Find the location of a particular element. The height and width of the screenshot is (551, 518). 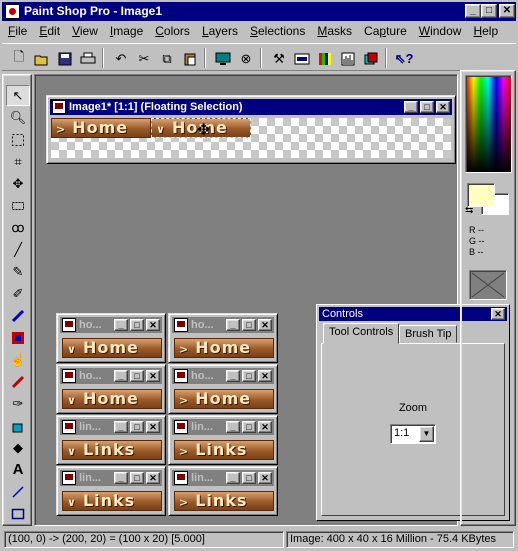

help-icon: ⇖? is located at coordinates (404, 58).